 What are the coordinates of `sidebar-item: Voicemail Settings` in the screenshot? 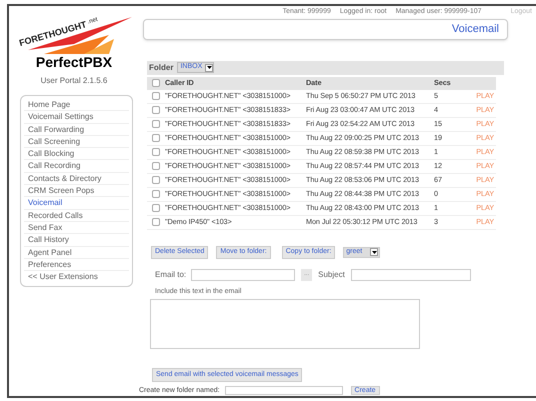 It's located at (76, 117).